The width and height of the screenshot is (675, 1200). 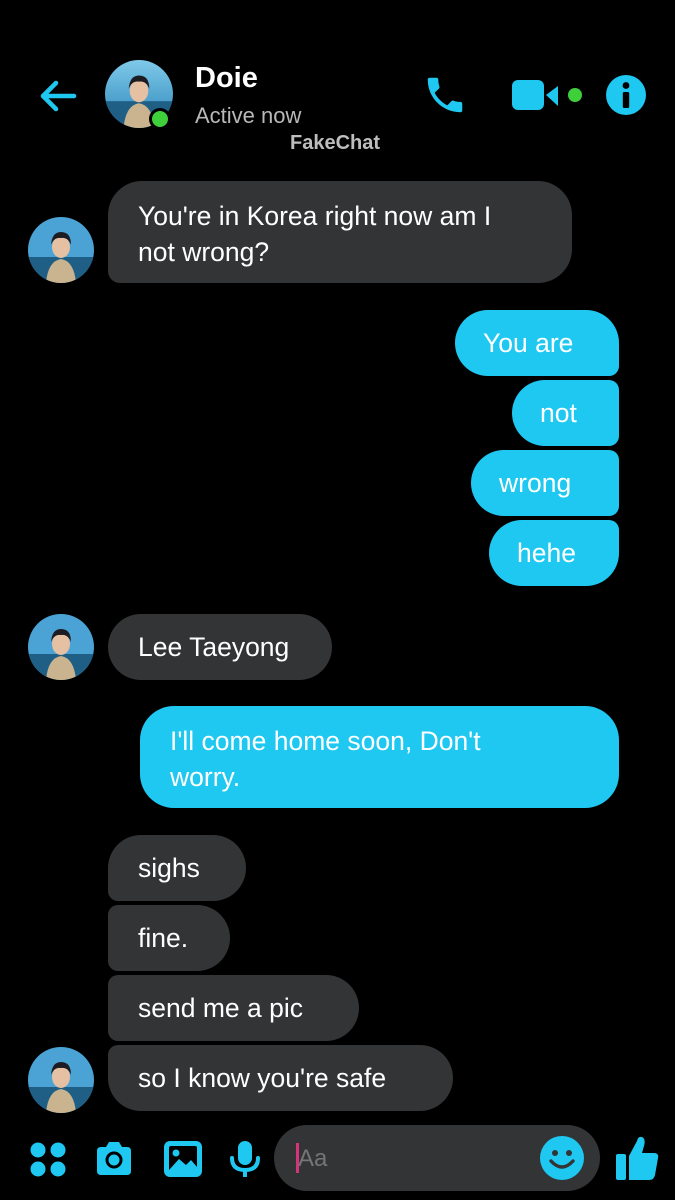 I want to click on microphone-icon, so click(x=245, y=1159).